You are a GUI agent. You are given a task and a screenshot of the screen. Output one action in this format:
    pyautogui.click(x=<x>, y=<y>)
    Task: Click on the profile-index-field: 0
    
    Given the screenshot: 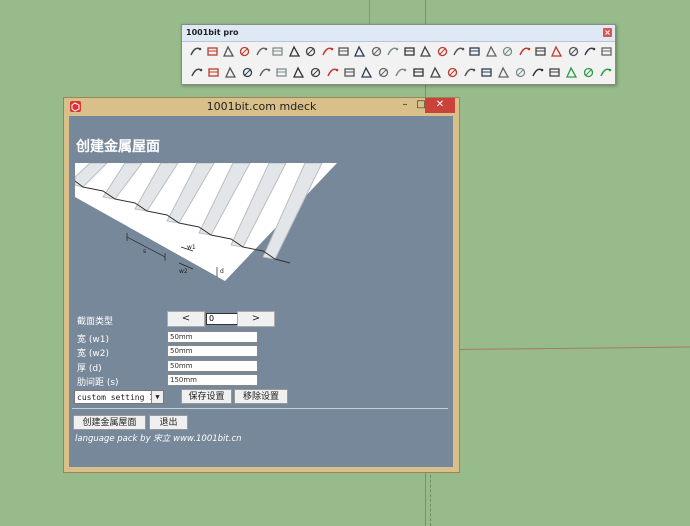 What is the action you would take?
    pyautogui.click(x=222, y=319)
    